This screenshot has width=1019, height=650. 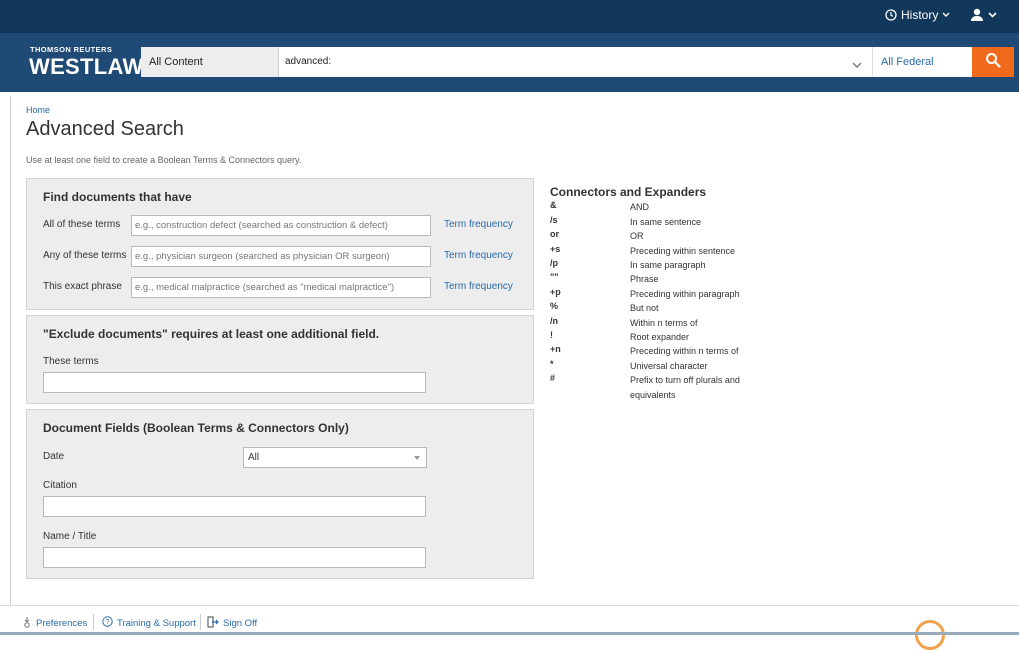 What do you see at coordinates (27, 623) in the screenshot?
I see `preferences-icon` at bounding box center [27, 623].